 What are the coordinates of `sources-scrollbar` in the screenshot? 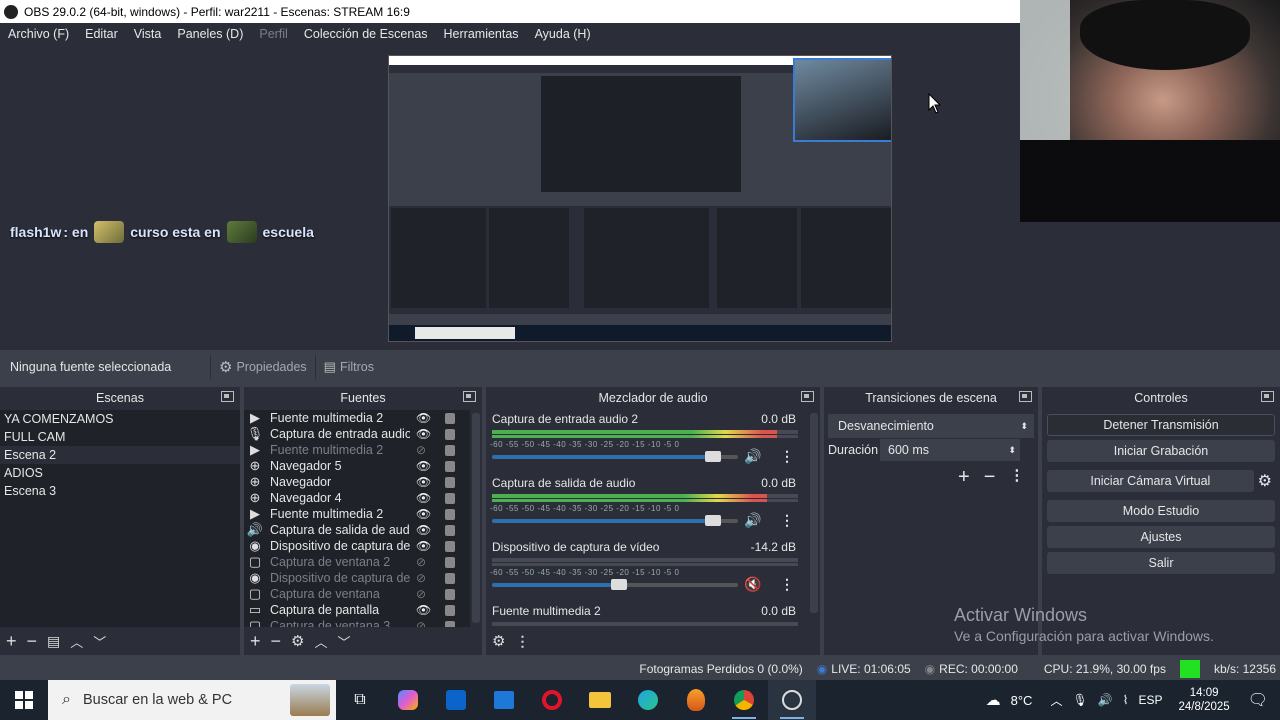 It's located at (476, 518).